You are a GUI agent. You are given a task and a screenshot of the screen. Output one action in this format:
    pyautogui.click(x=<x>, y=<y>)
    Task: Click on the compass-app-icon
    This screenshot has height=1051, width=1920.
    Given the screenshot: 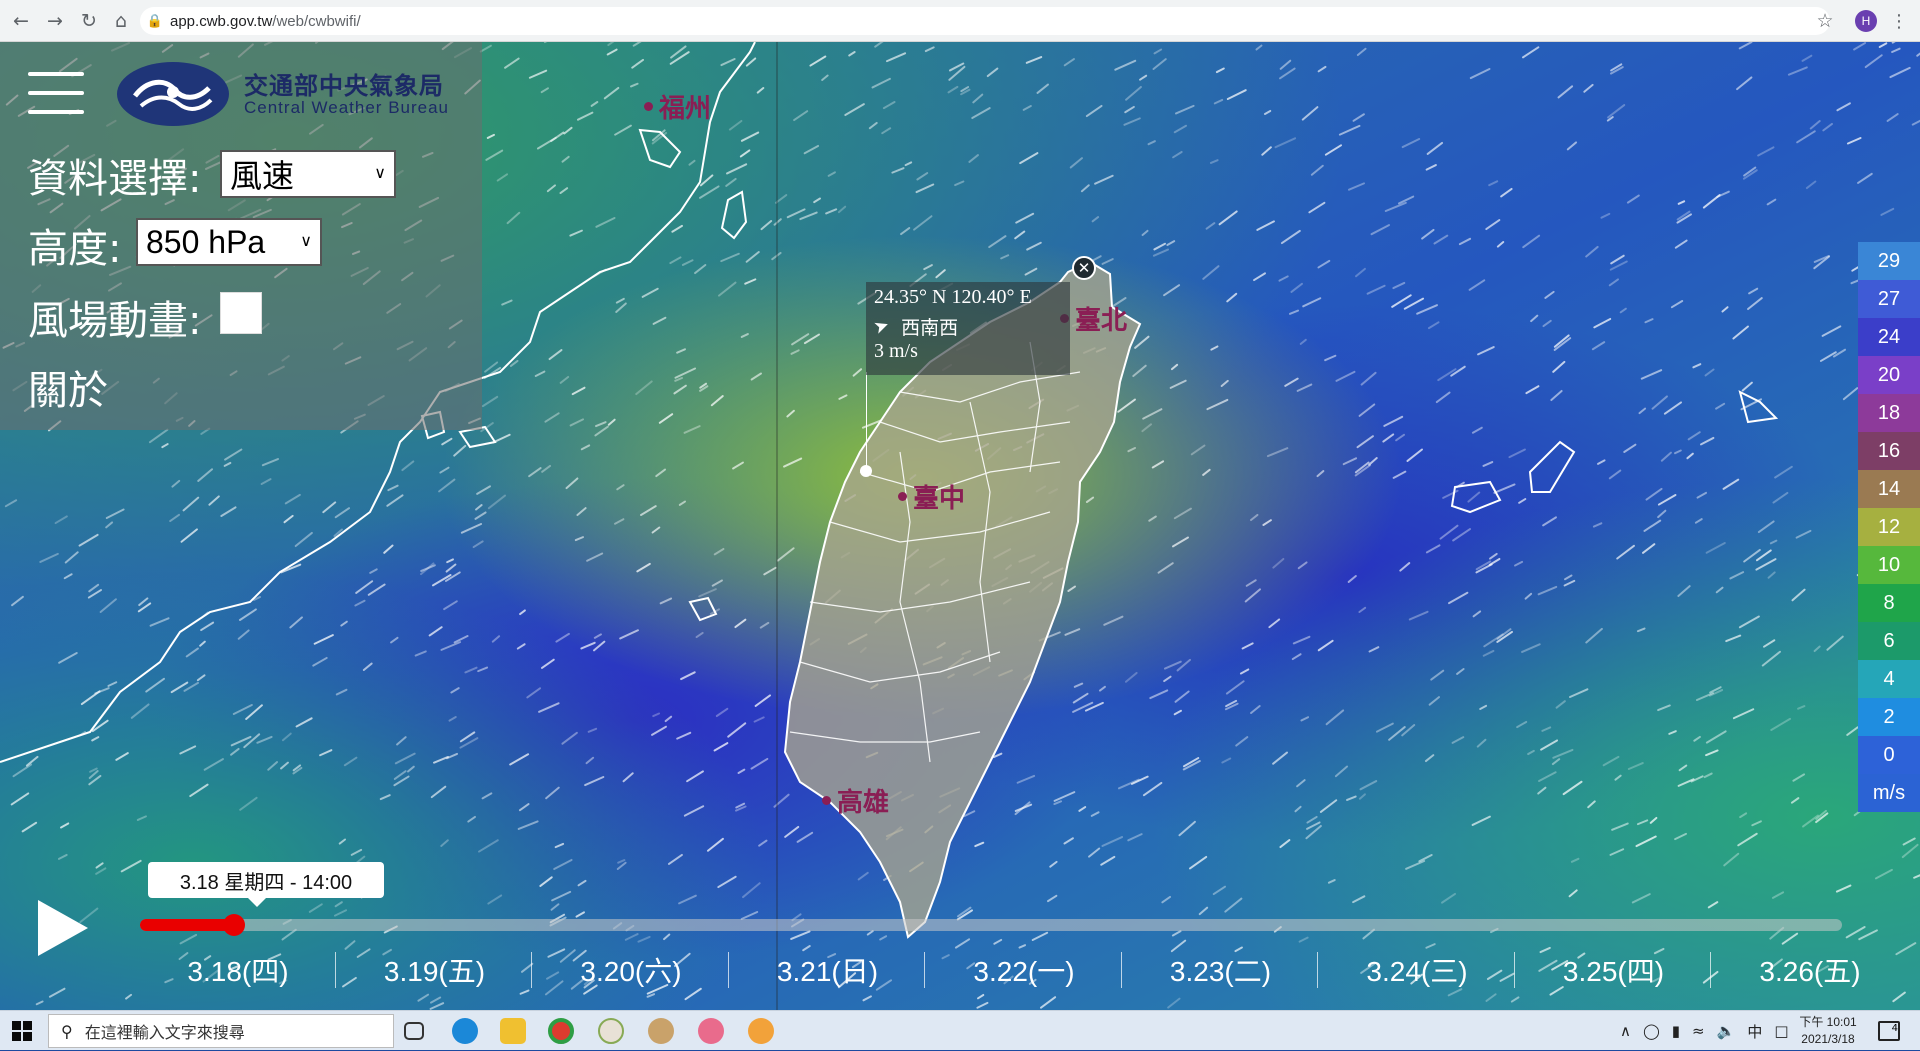 What is the action you would take?
    pyautogui.click(x=611, y=1031)
    